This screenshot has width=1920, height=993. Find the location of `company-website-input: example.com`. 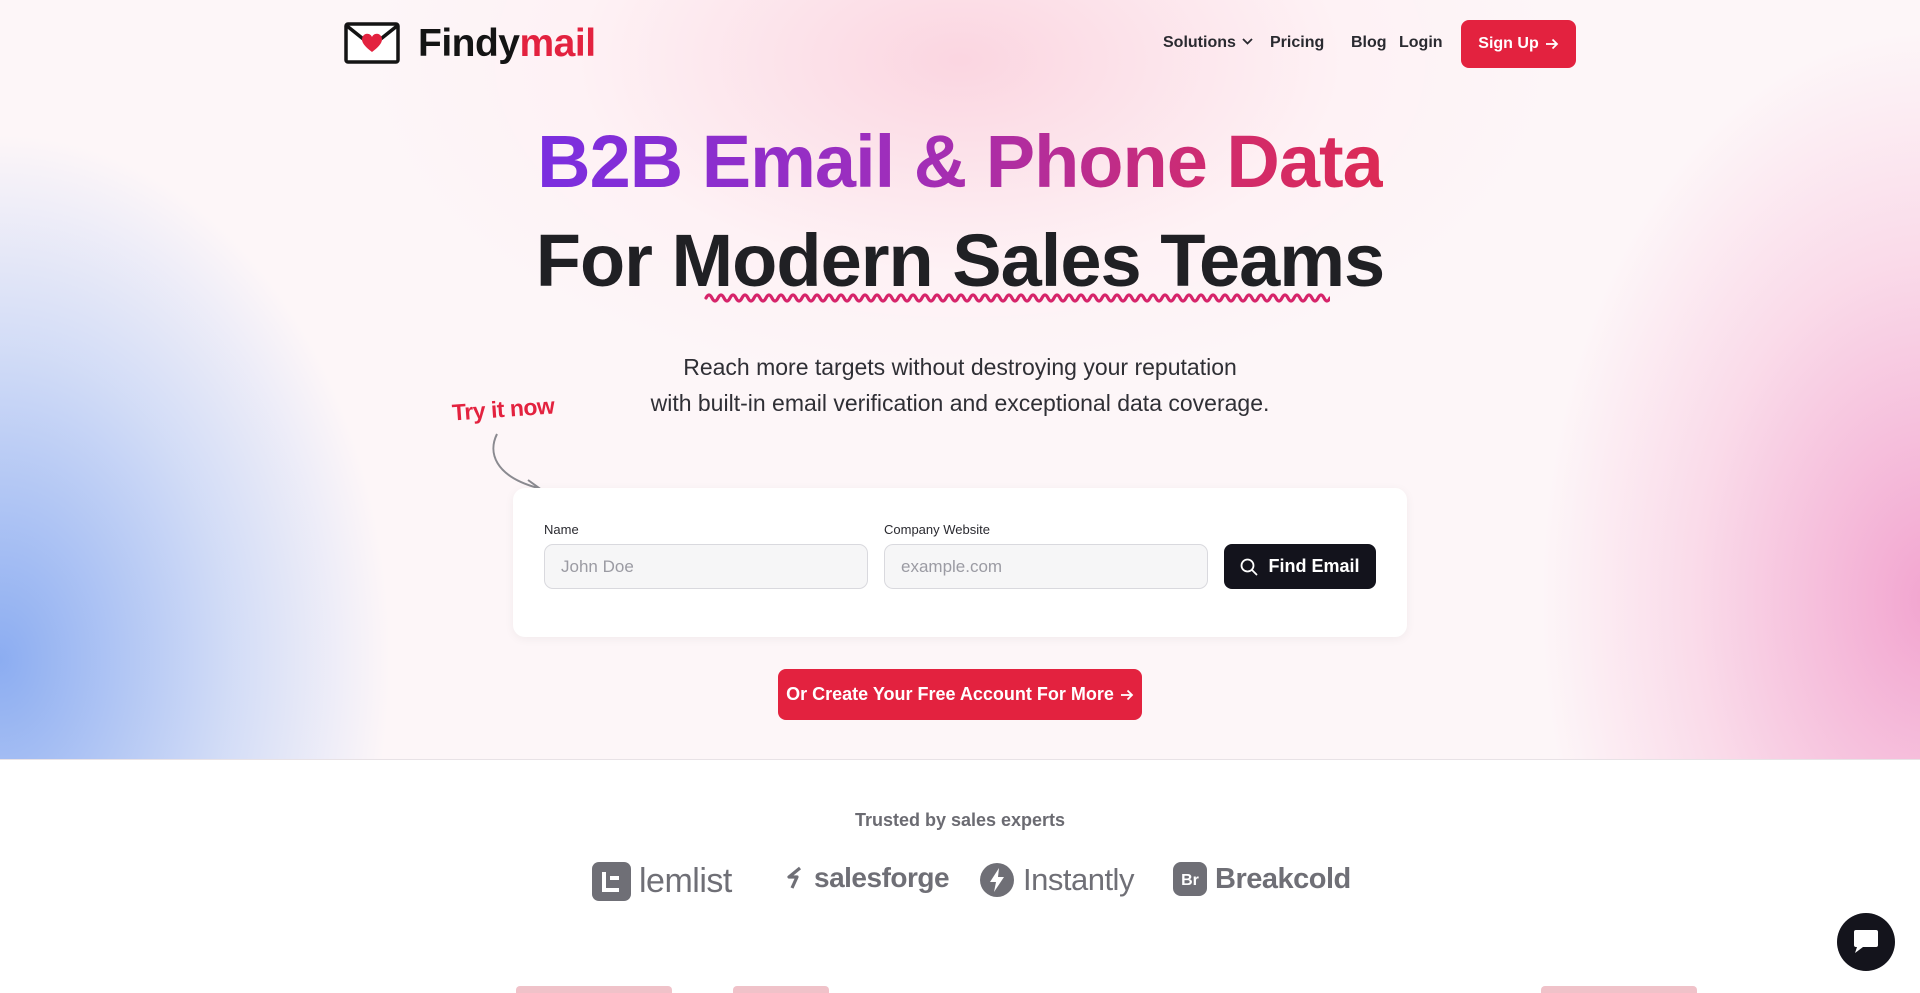

company-website-input: example.com is located at coordinates (1046, 566).